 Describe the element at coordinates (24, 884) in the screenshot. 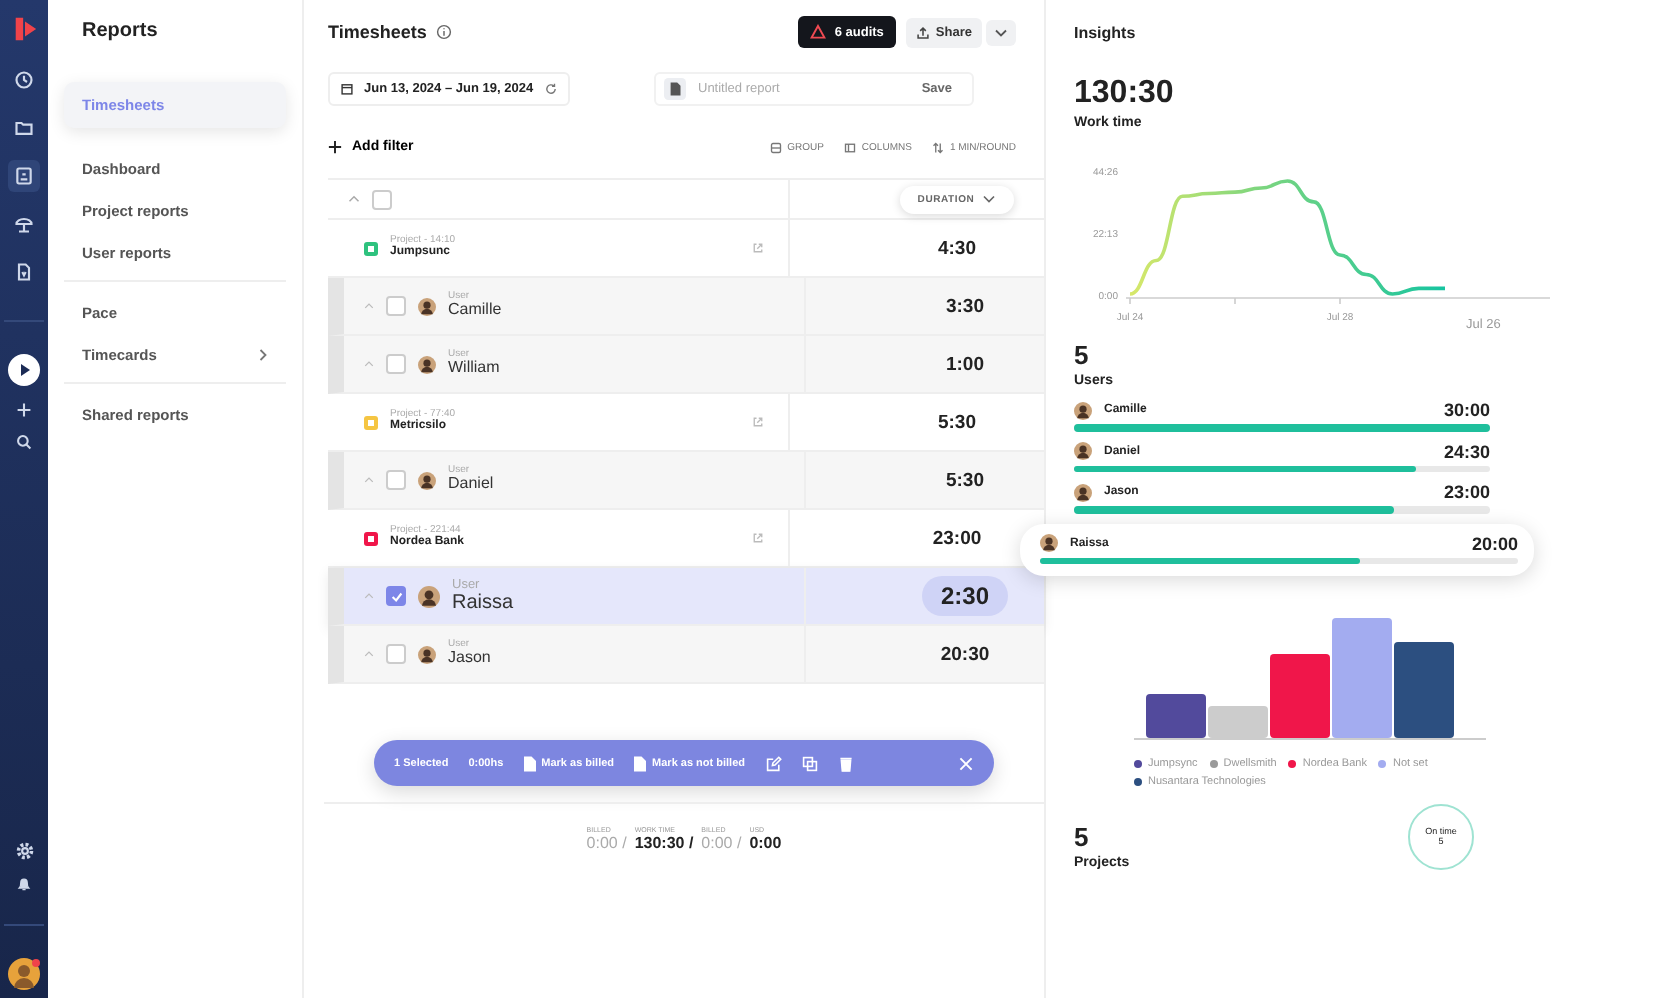

I see `bell-icon` at that location.